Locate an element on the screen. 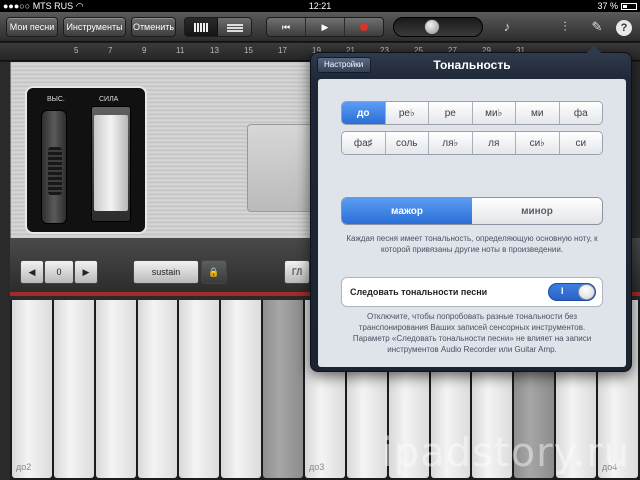  key-option: си is located at coordinates (580, 143).